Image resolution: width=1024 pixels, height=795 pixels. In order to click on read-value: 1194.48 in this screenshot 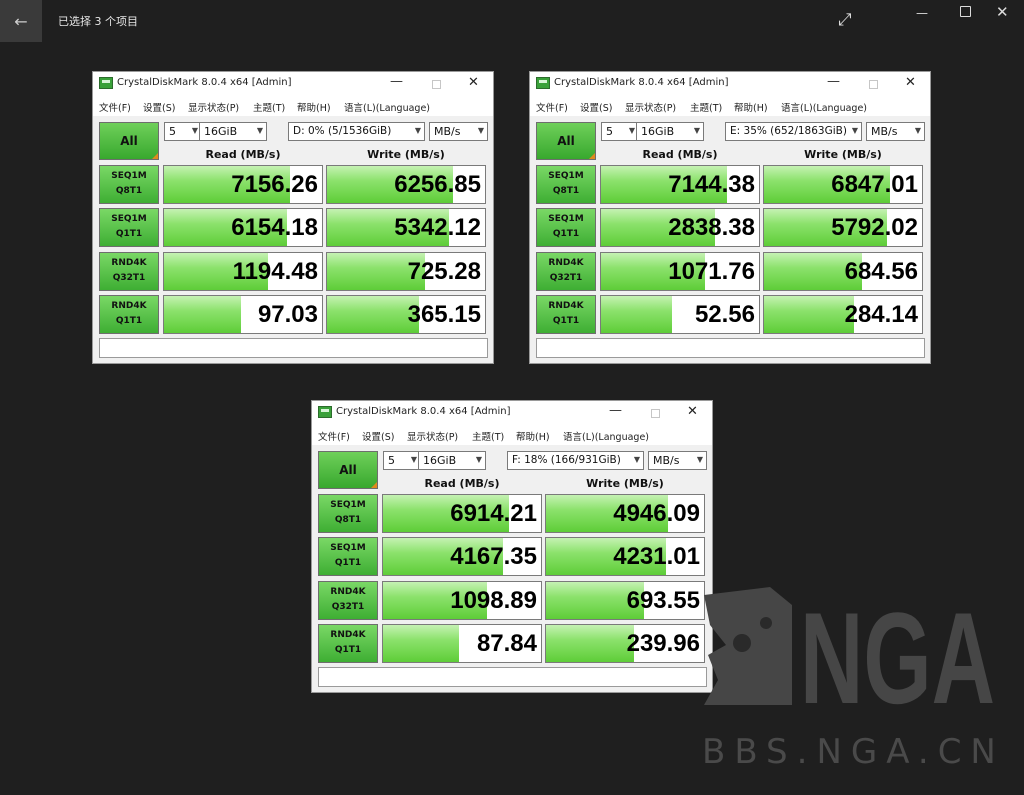, I will do `click(275, 271)`.